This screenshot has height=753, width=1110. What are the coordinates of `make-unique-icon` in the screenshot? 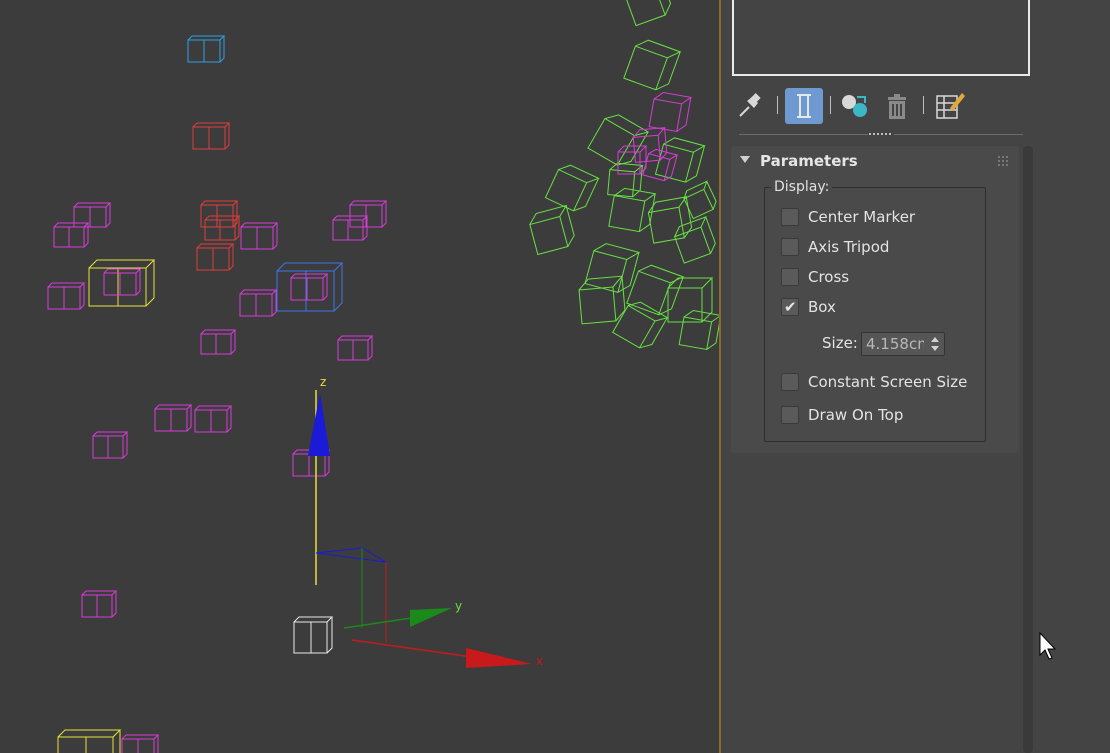 It's located at (854, 106).